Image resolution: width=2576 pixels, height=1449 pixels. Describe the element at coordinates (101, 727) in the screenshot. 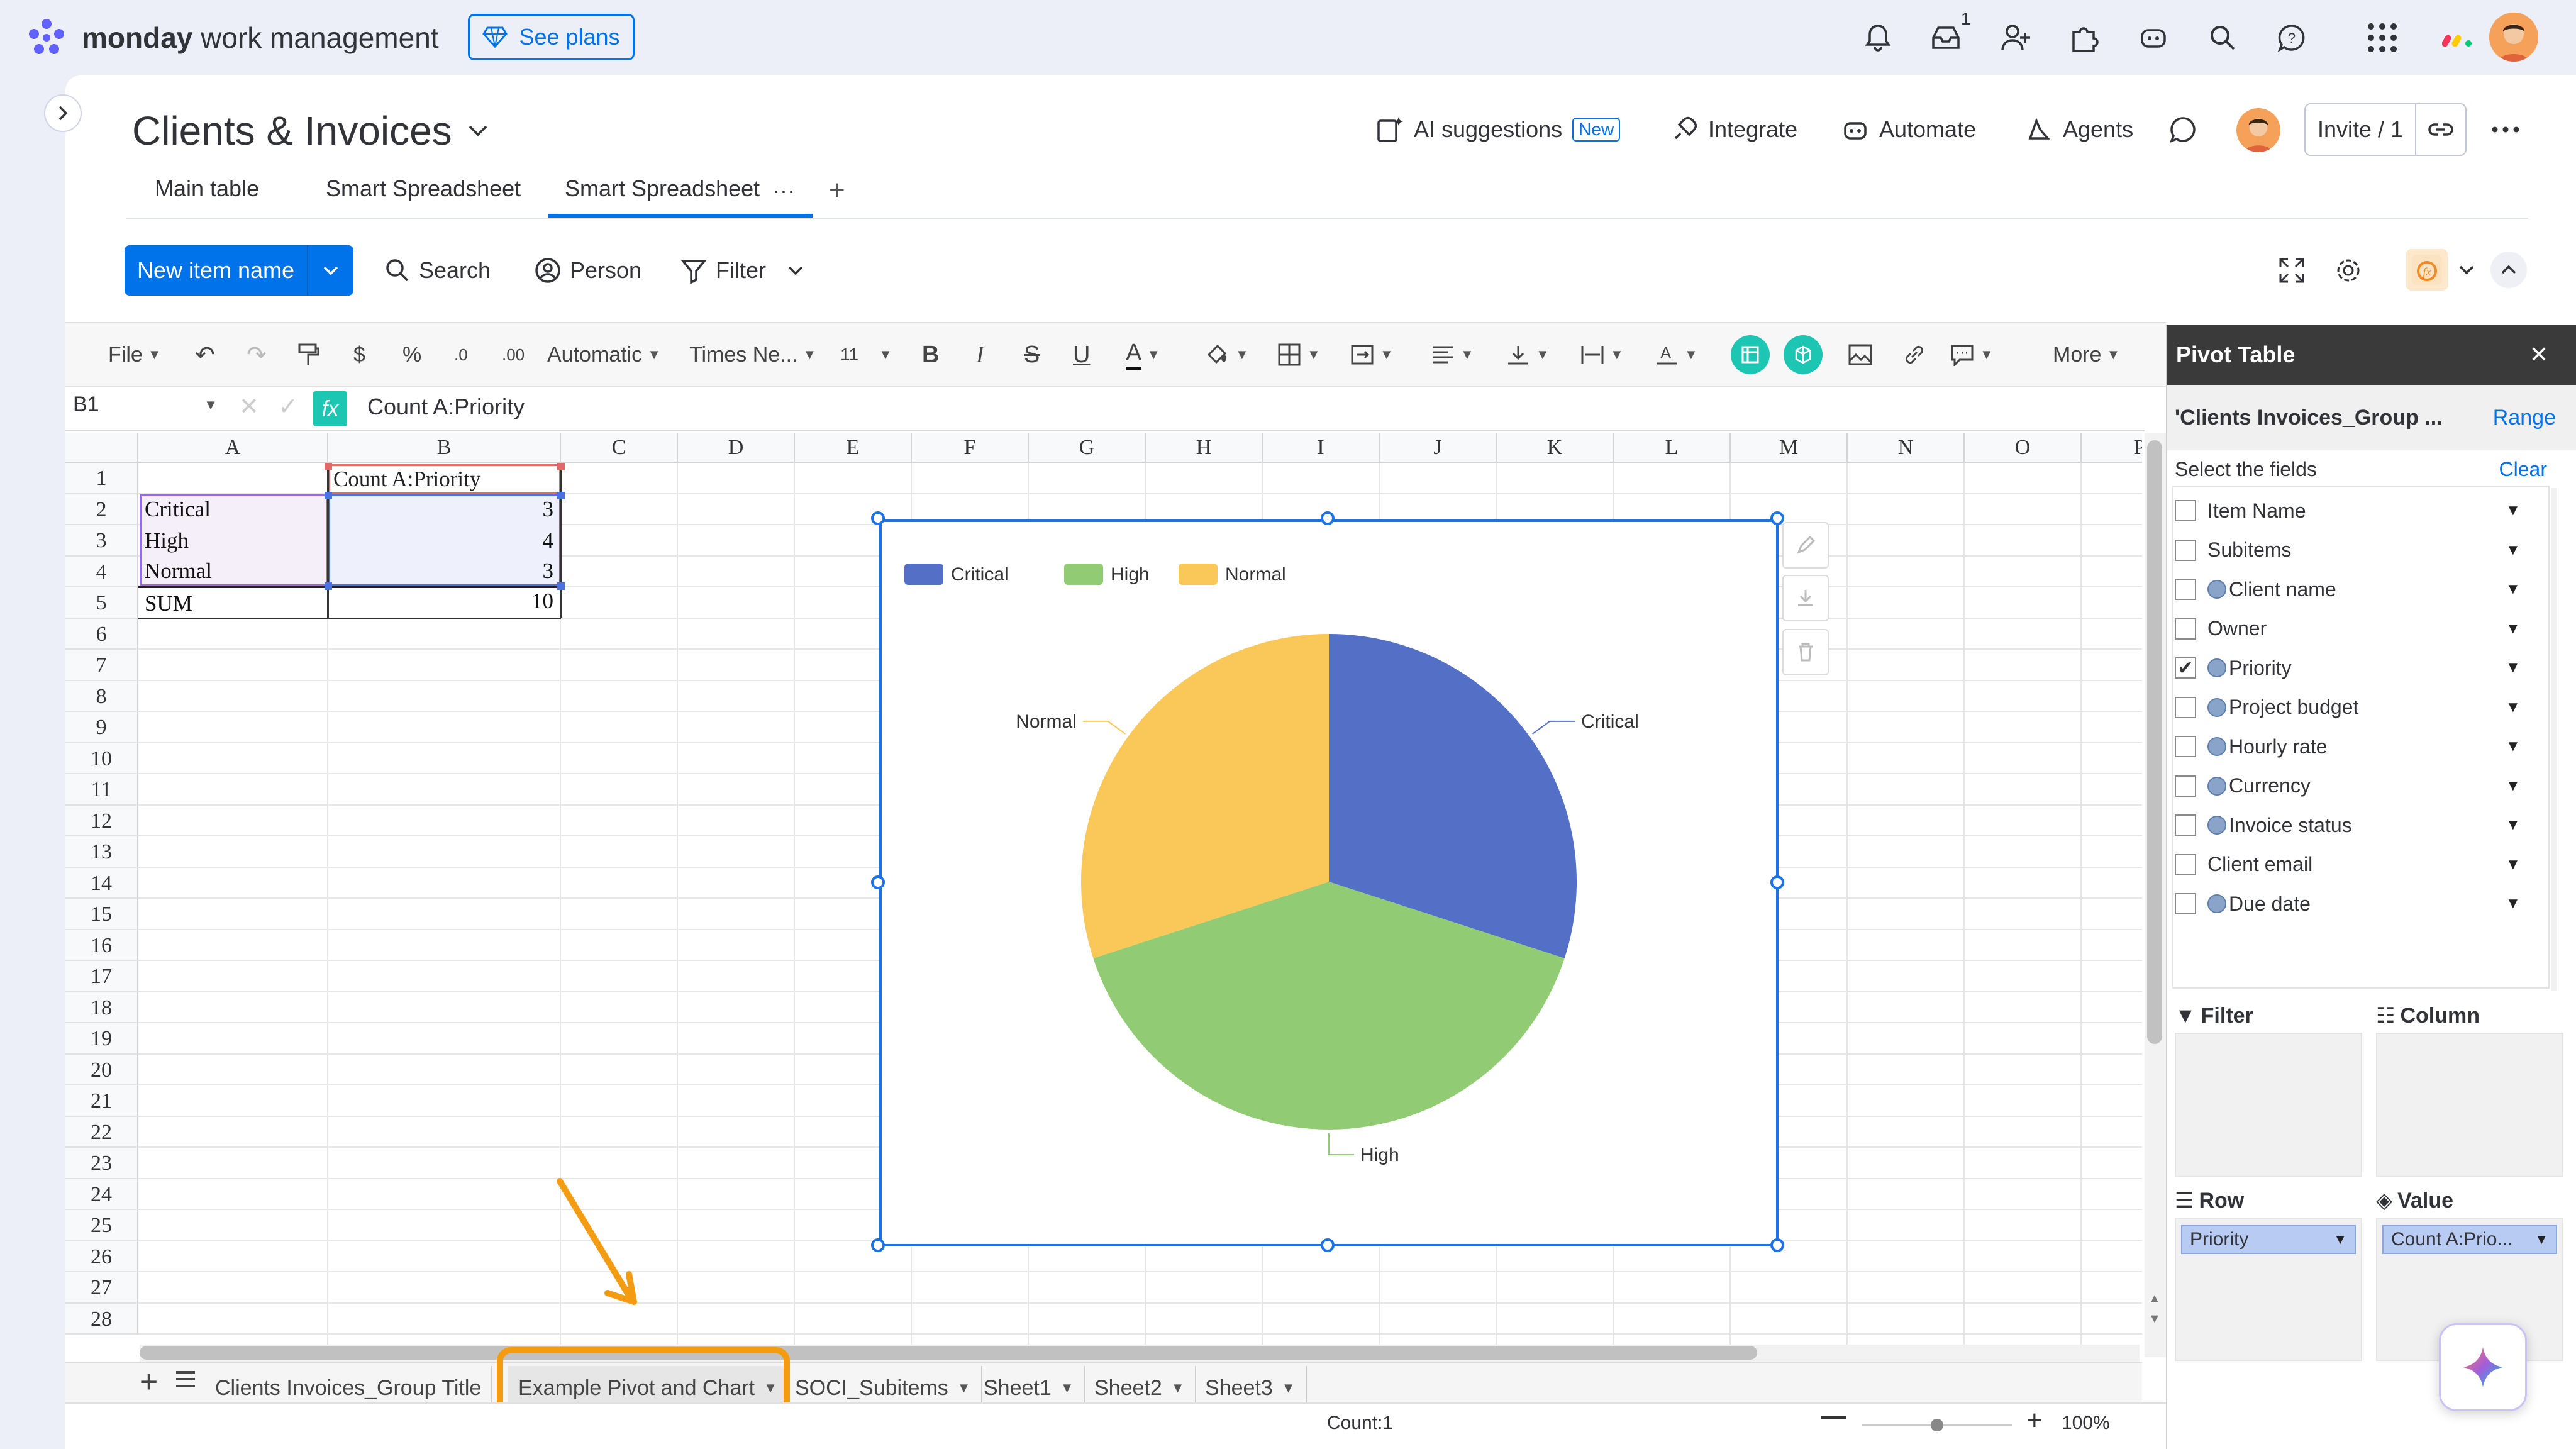

I see `row-header-9: 9` at that location.